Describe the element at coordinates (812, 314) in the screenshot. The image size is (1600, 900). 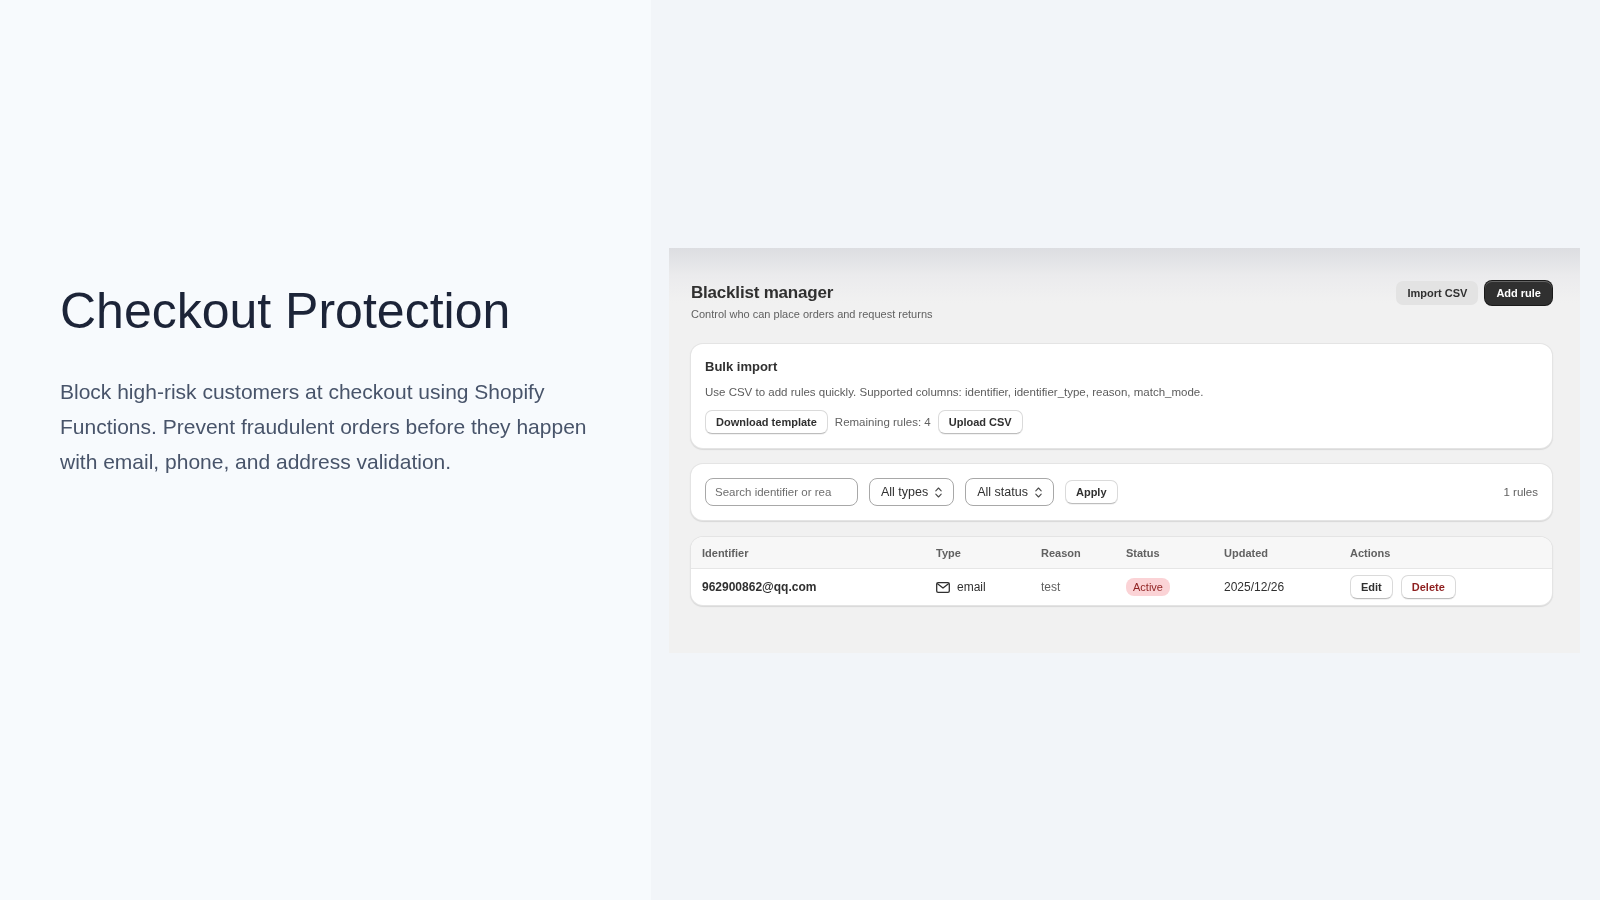
I see `page-subtitle: Control who can place orders and request returns` at that location.